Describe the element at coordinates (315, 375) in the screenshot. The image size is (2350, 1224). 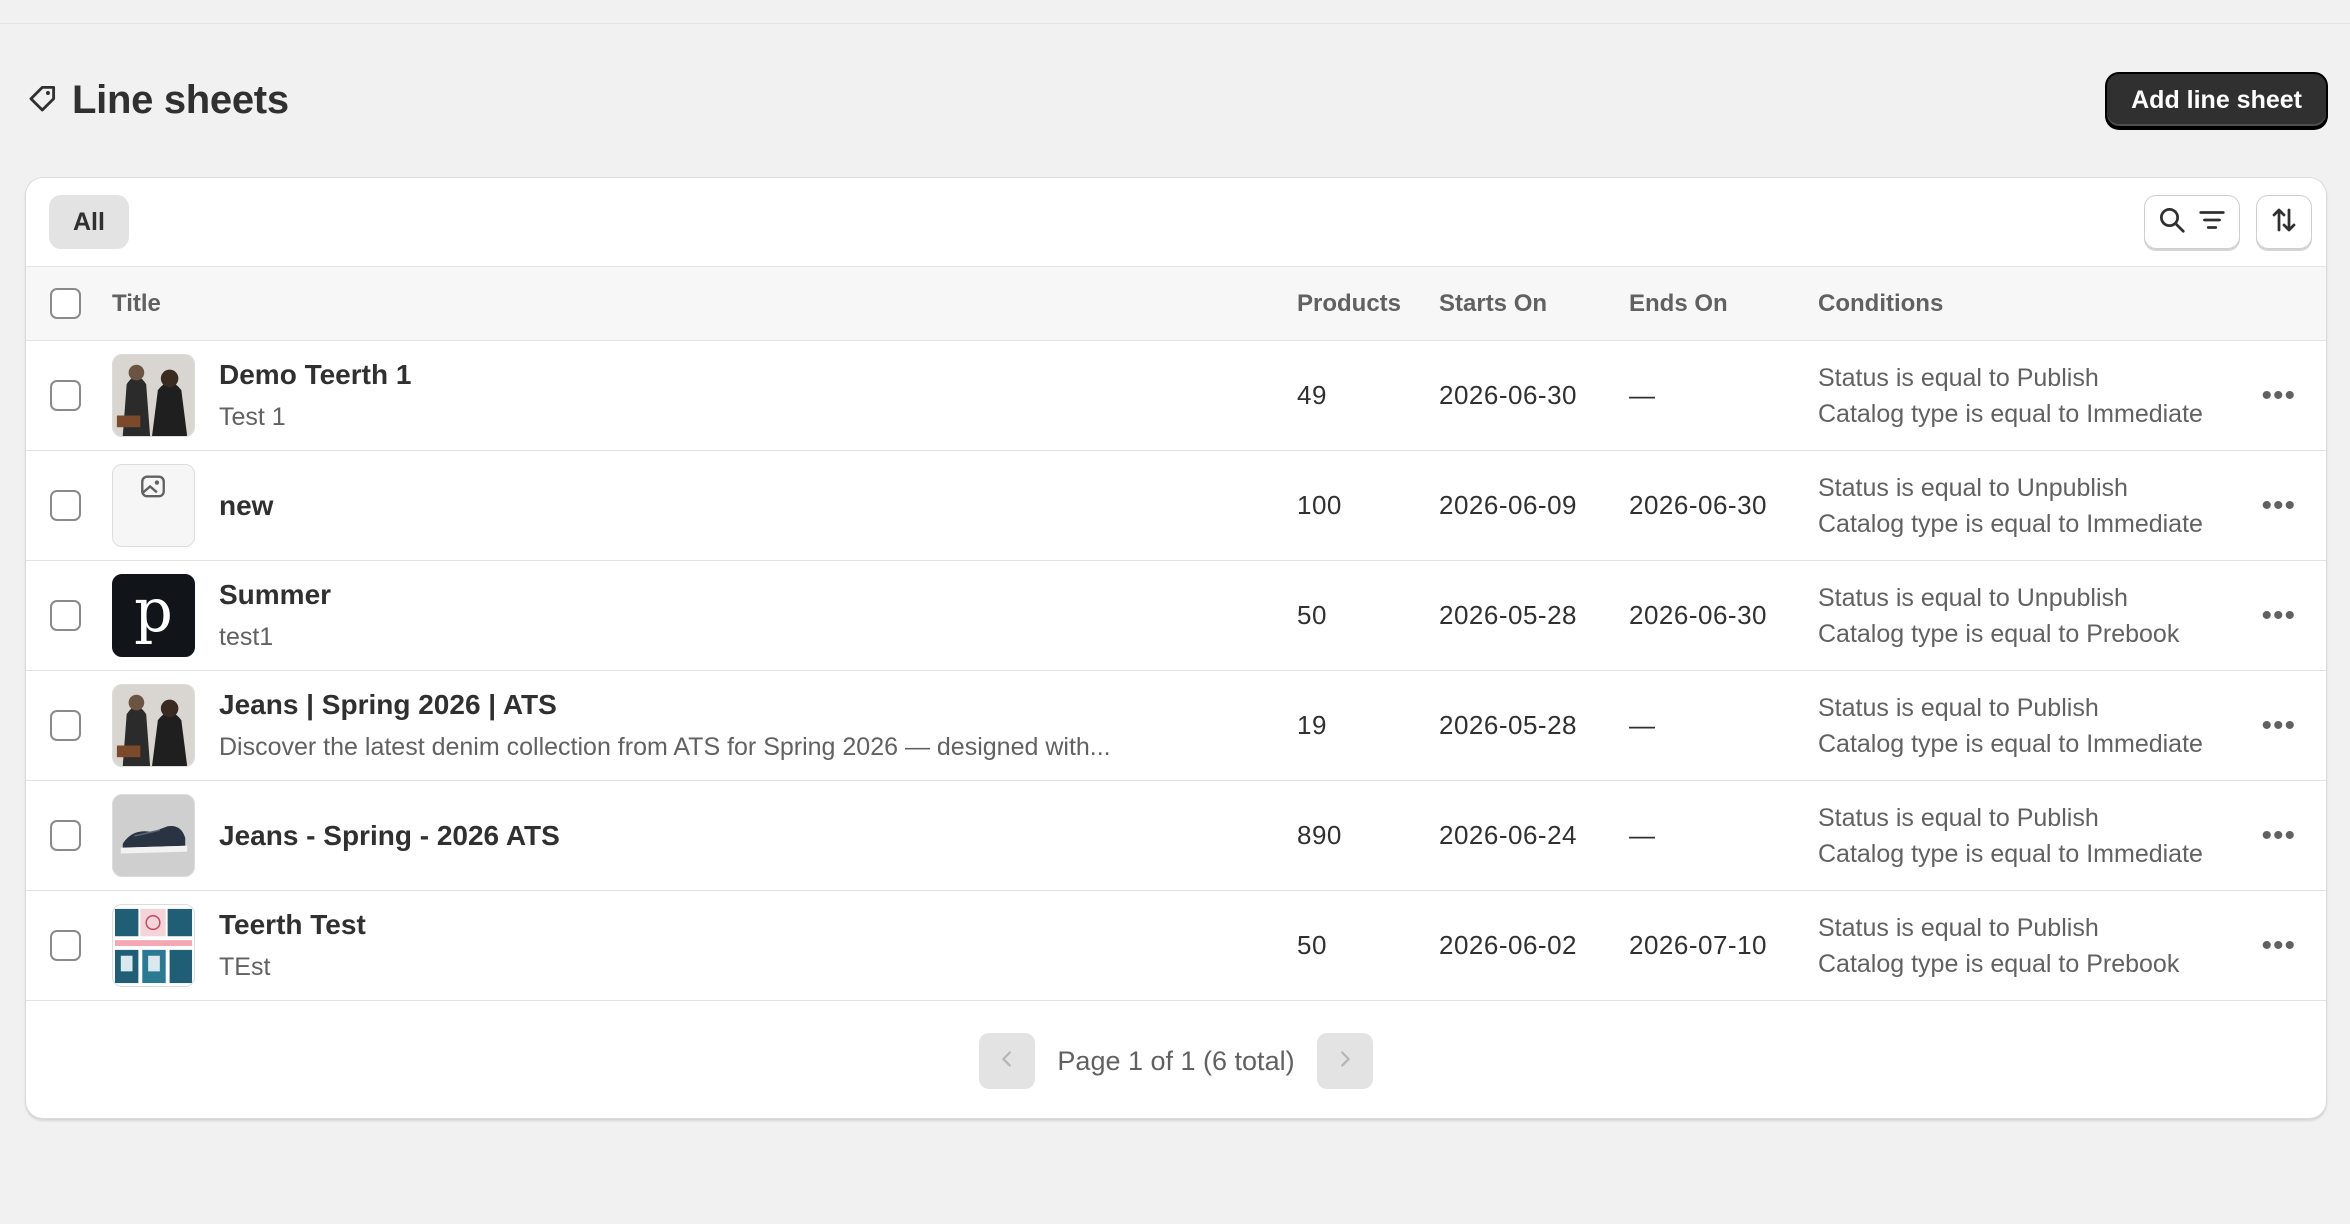
I see `line-sheet-name: Demo Teerth 1` at that location.